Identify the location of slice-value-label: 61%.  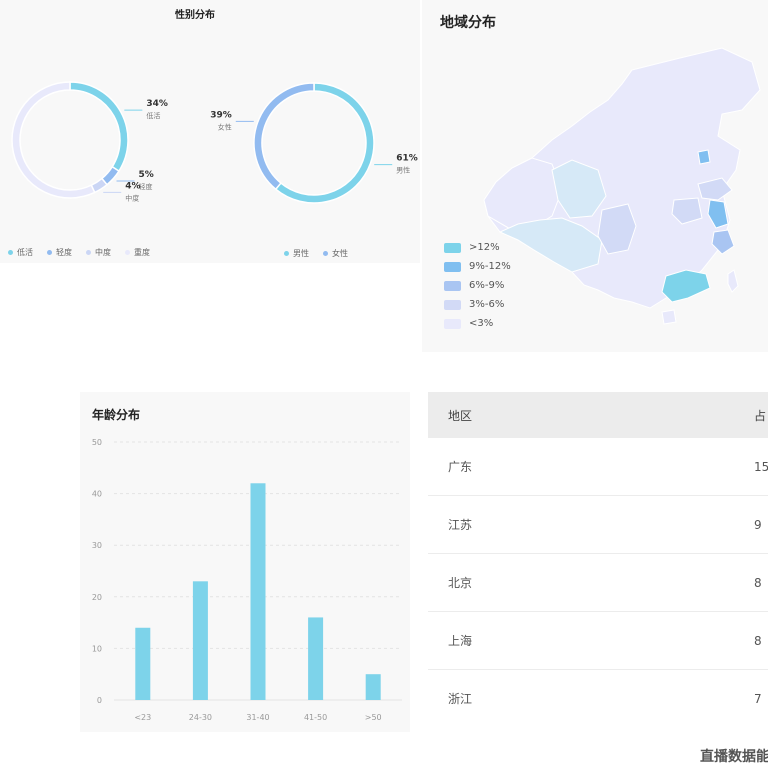
(407, 159).